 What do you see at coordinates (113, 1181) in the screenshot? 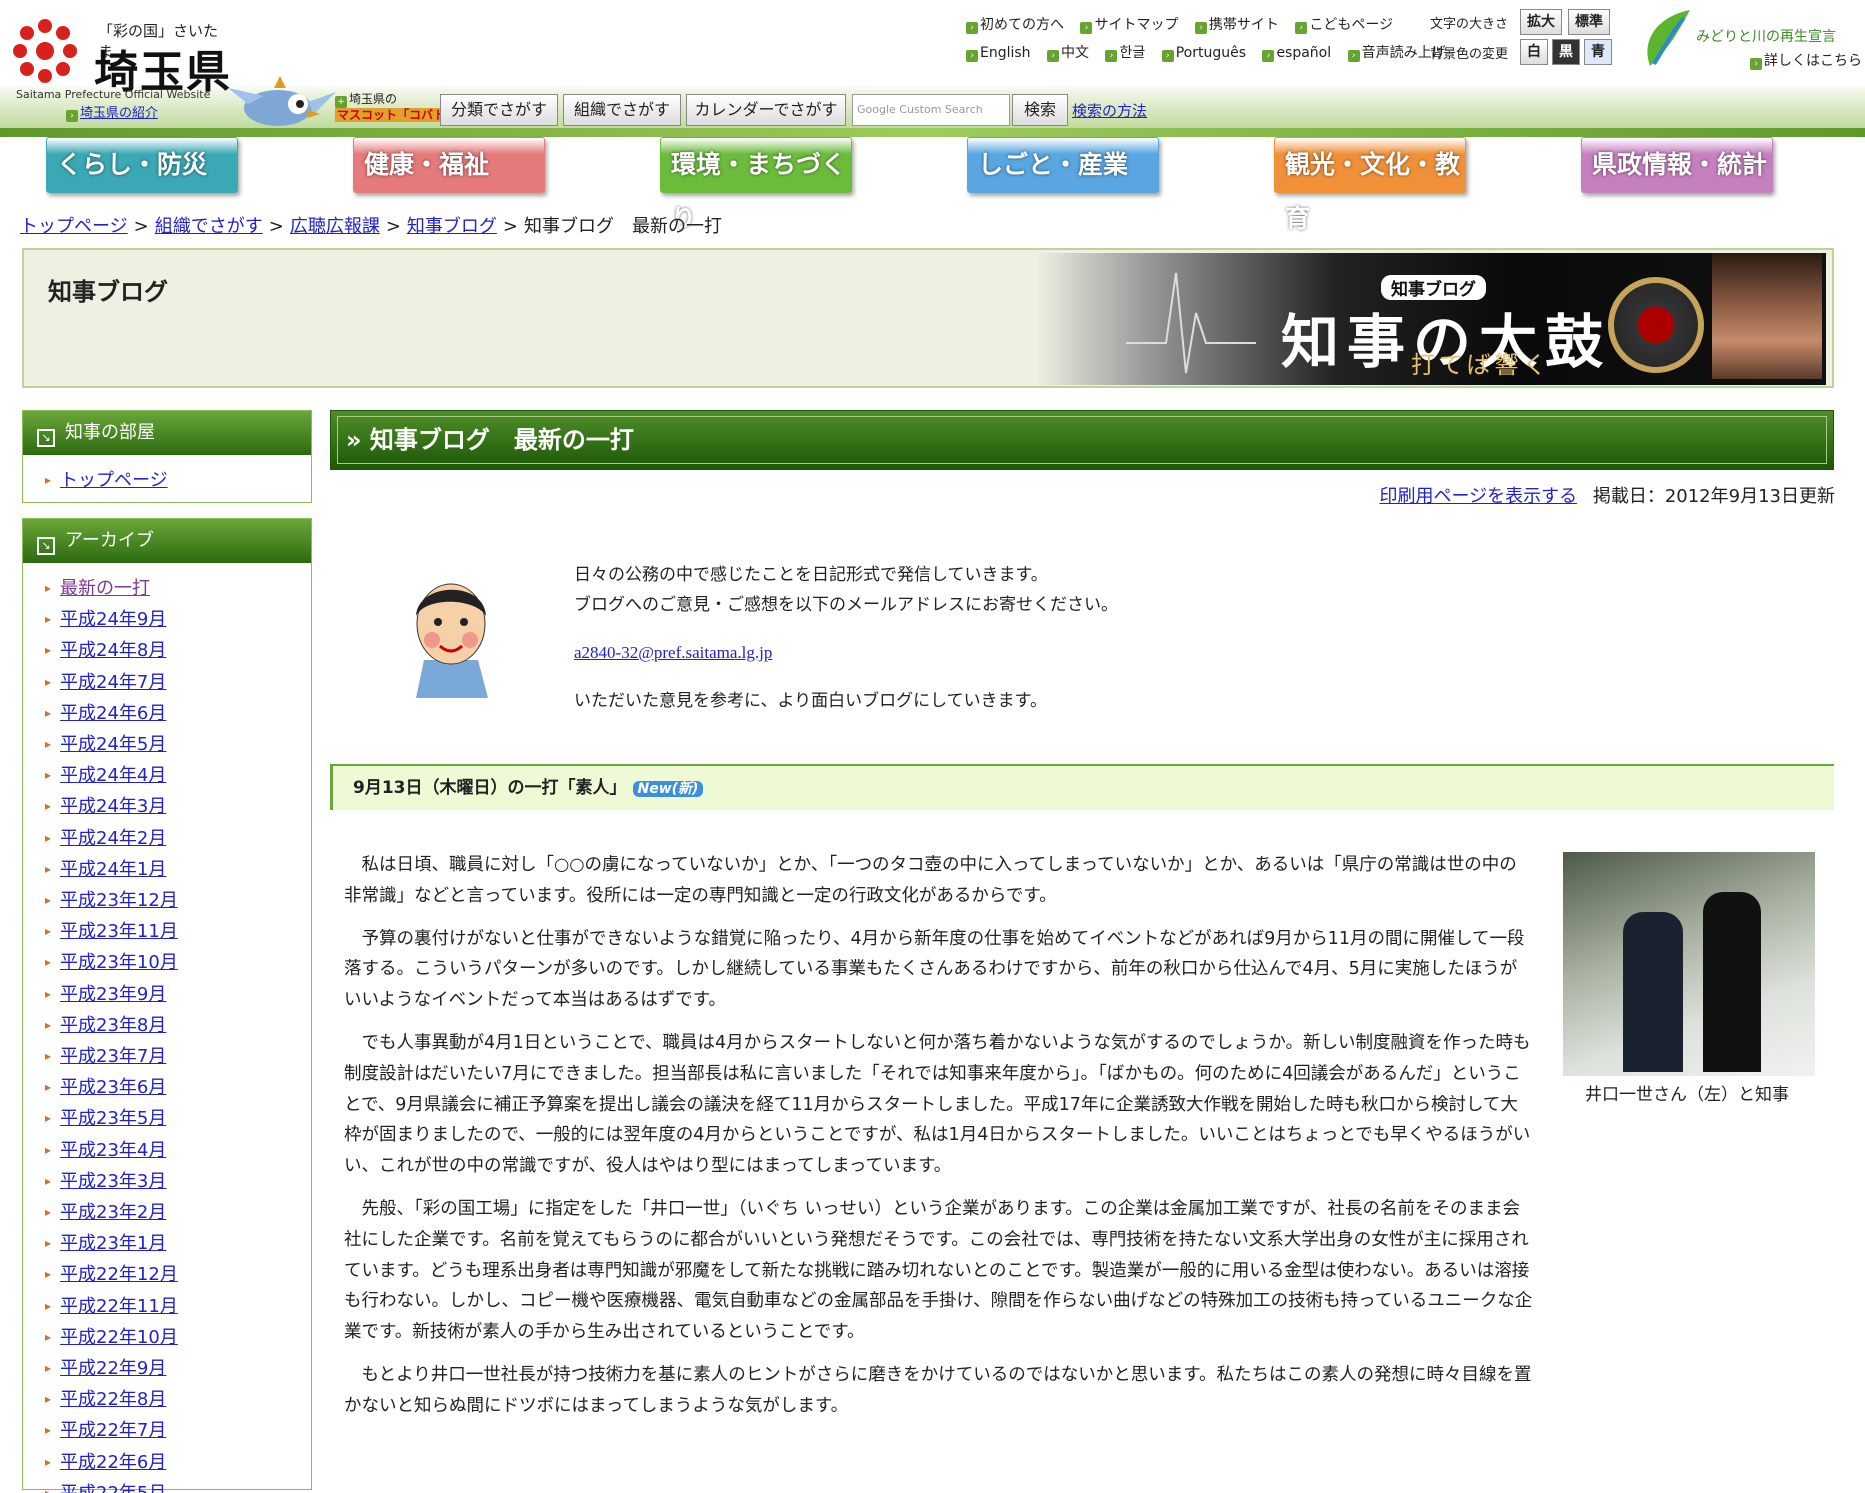
I see `archive-link: 平成23年3月` at bounding box center [113, 1181].